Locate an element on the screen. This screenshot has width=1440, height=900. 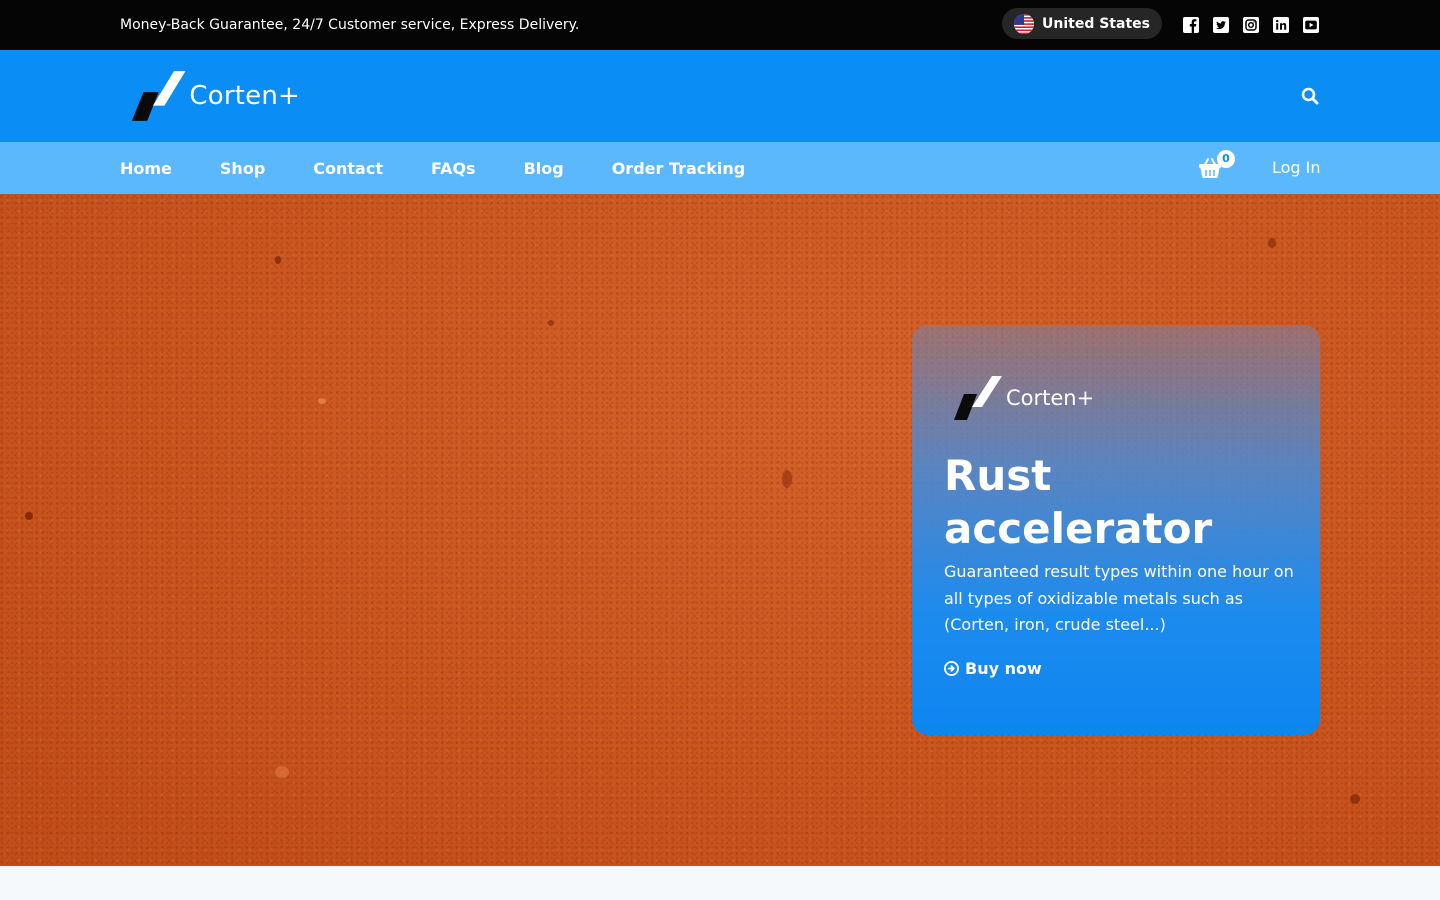
country-selector: United States is located at coordinates (1082, 23).